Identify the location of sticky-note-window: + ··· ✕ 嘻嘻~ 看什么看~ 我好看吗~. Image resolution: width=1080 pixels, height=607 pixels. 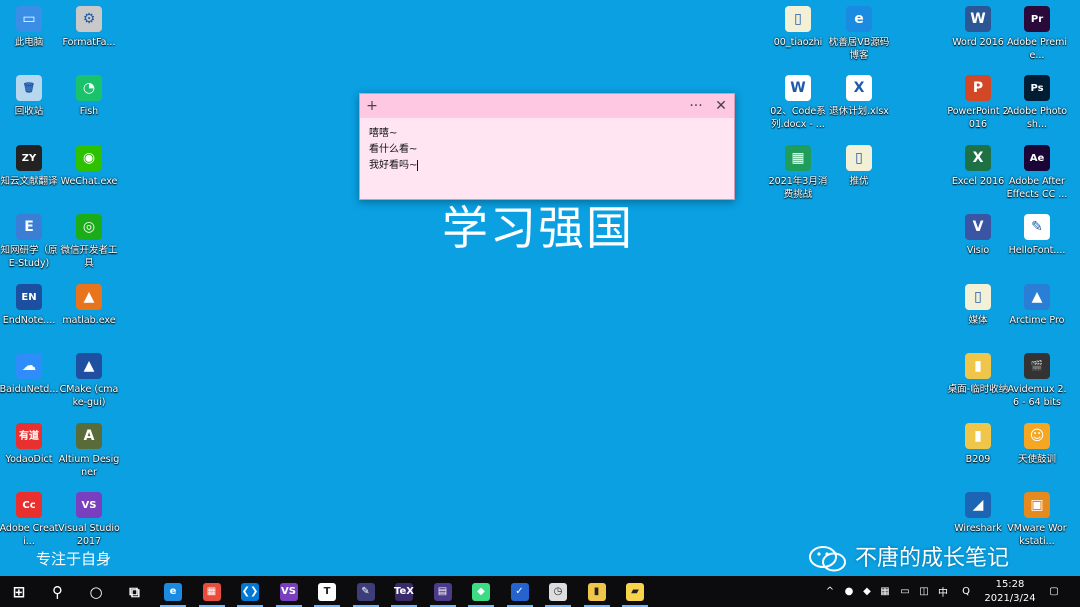
(547, 146).